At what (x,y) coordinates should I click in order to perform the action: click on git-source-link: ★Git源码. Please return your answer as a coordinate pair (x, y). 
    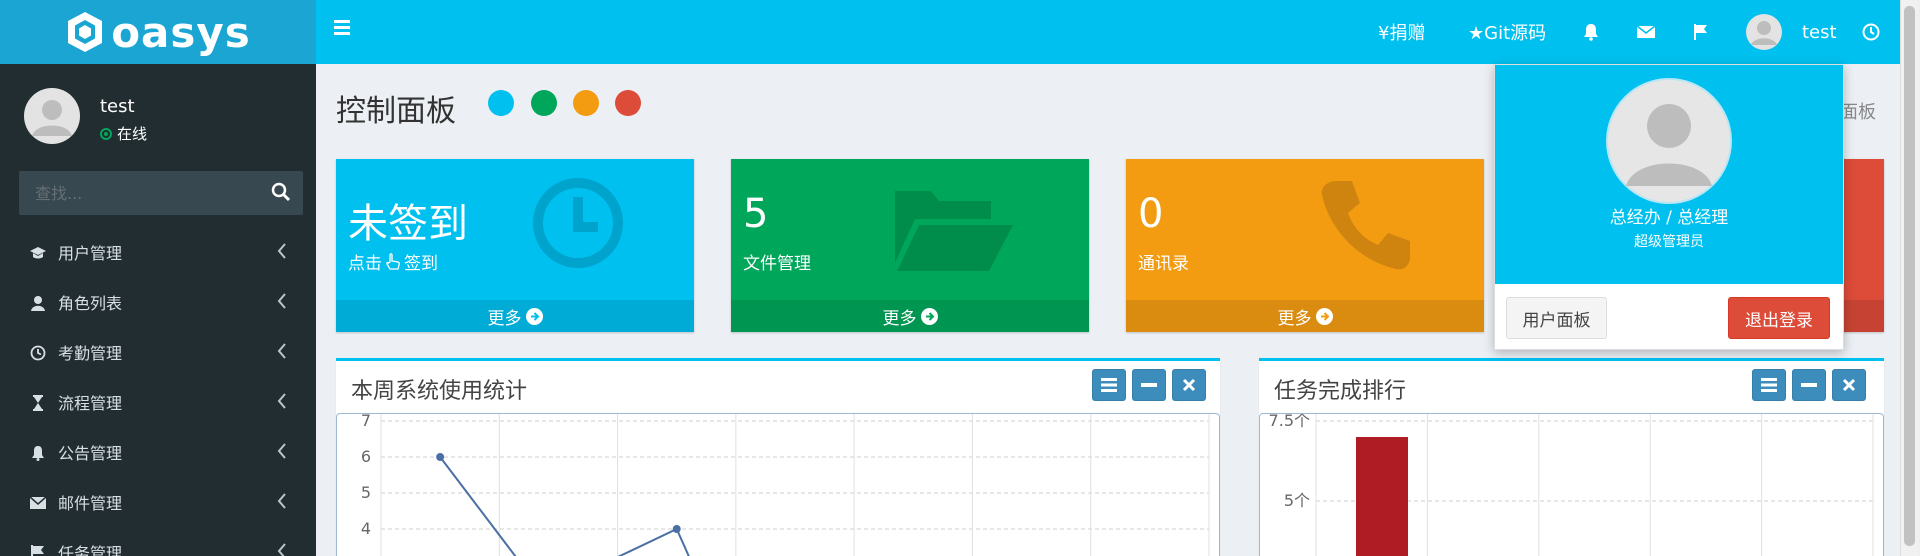
    Looking at the image, I should click on (1507, 32).